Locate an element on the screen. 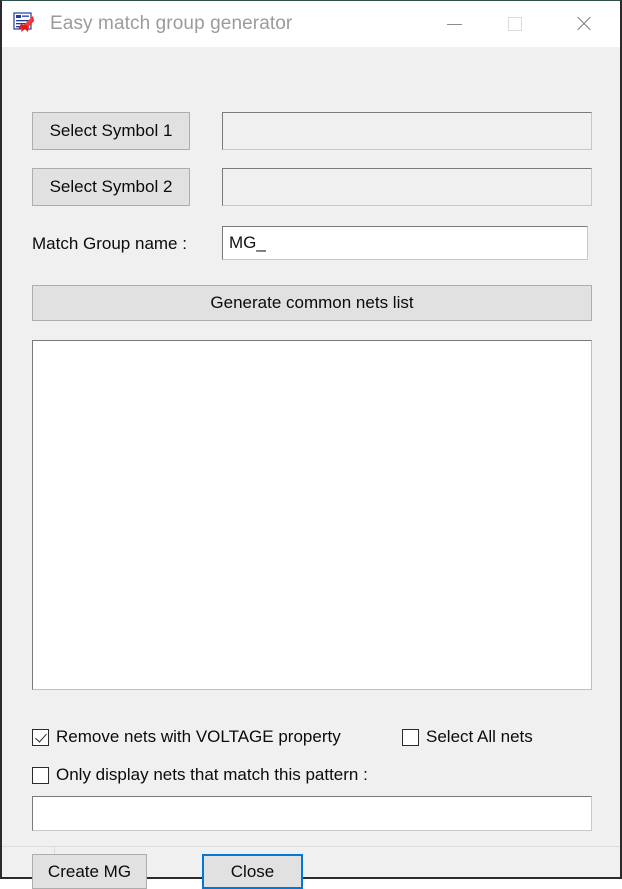 The width and height of the screenshot is (622, 889). close-dialog-button: Close is located at coordinates (252, 871).